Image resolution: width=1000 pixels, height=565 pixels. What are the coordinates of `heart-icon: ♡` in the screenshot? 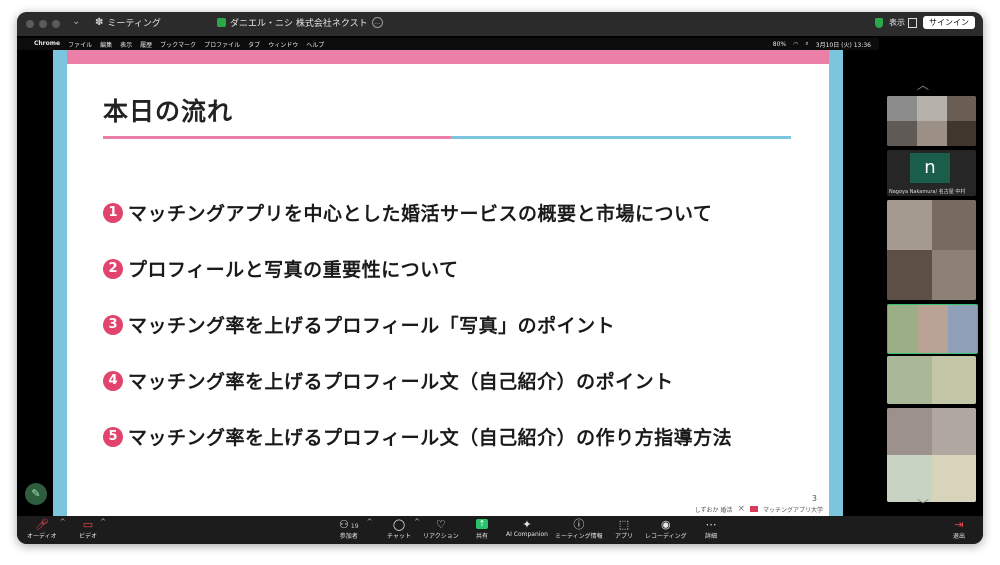 It's located at (440, 524).